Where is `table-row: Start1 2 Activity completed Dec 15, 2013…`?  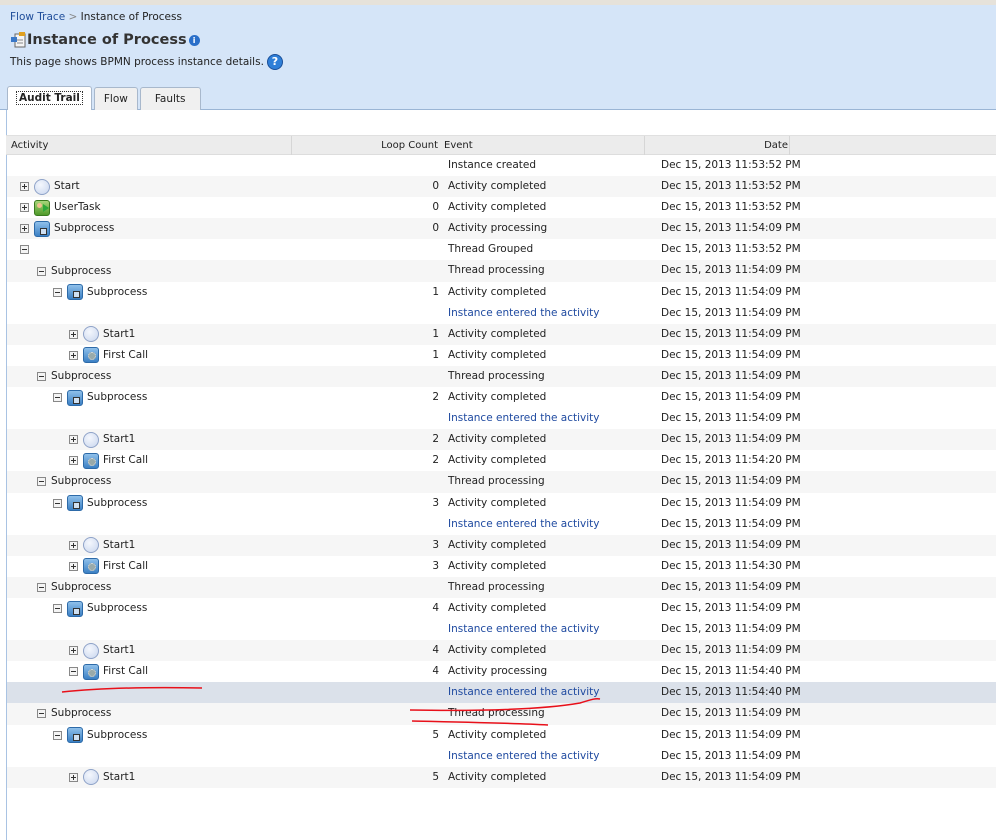
table-row: Start1 2 Activity completed Dec 15, 2013… is located at coordinates (501, 440).